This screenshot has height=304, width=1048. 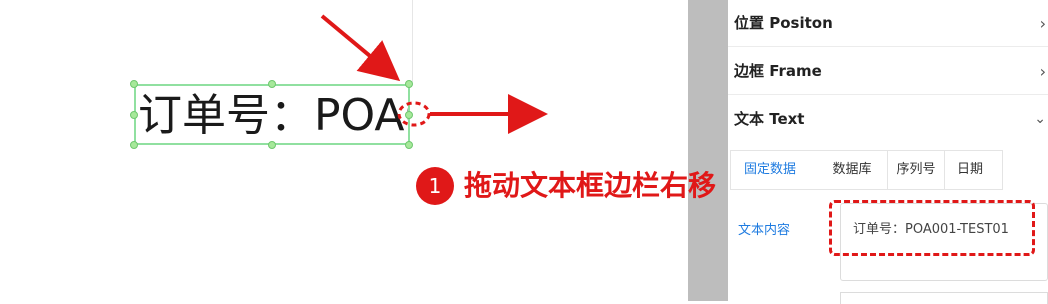 What do you see at coordinates (134, 145) in the screenshot?
I see `resize-handle-bottom-left` at bounding box center [134, 145].